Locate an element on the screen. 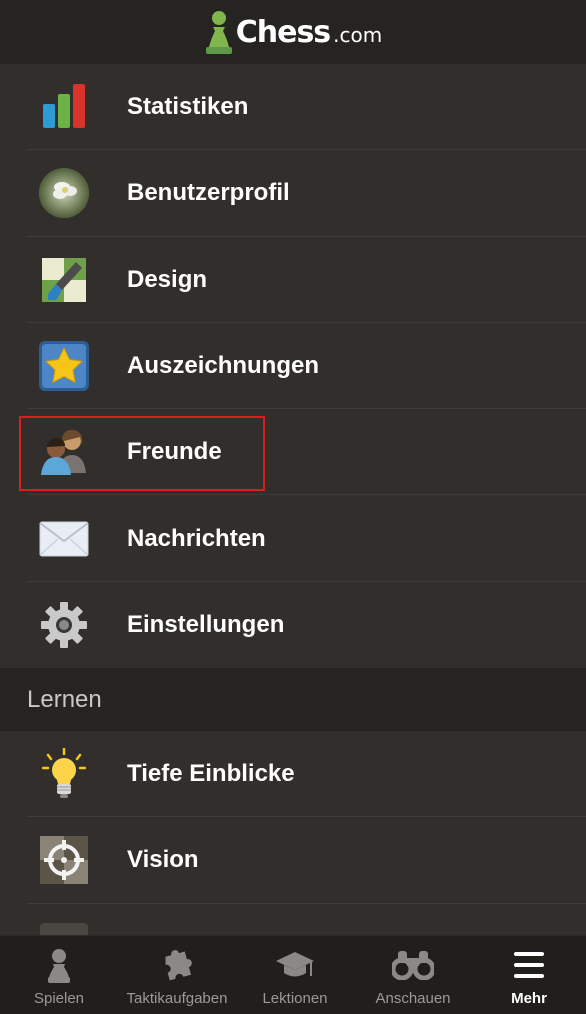 Image resolution: width=586 pixels, height=1014 pixels. graduation-cap-icon is located at coordinates (295, 964).